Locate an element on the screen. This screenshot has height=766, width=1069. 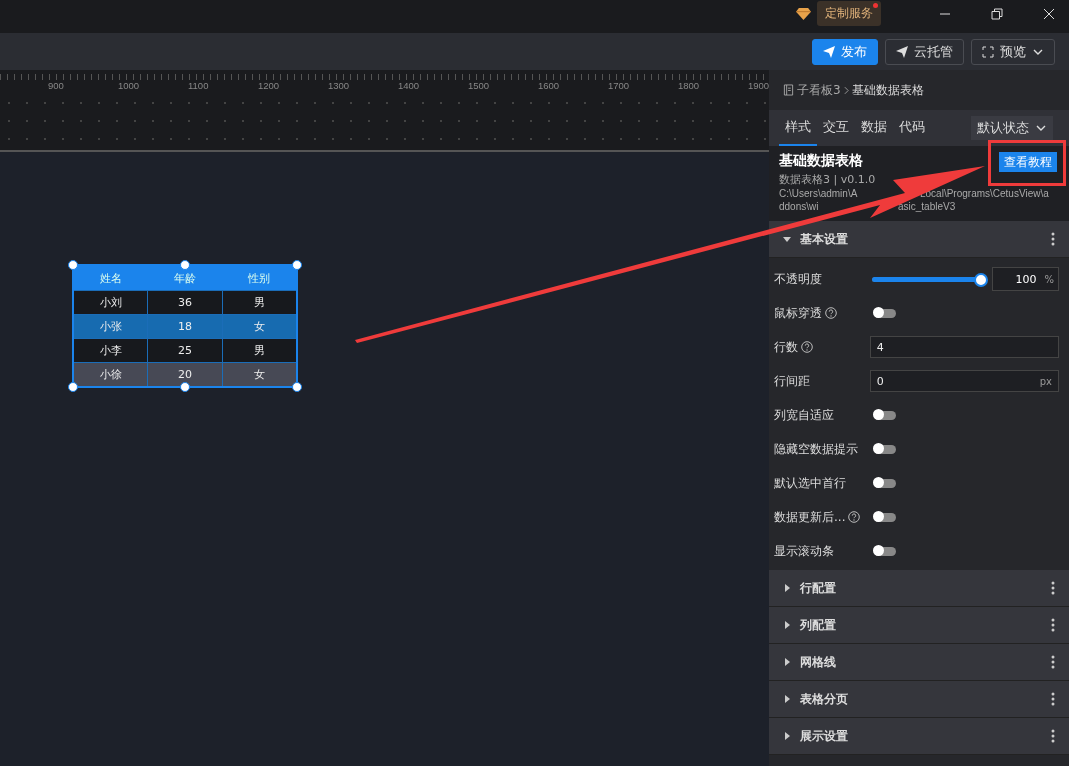
panel-tab: 数据 is located at coordinates (874, 128).